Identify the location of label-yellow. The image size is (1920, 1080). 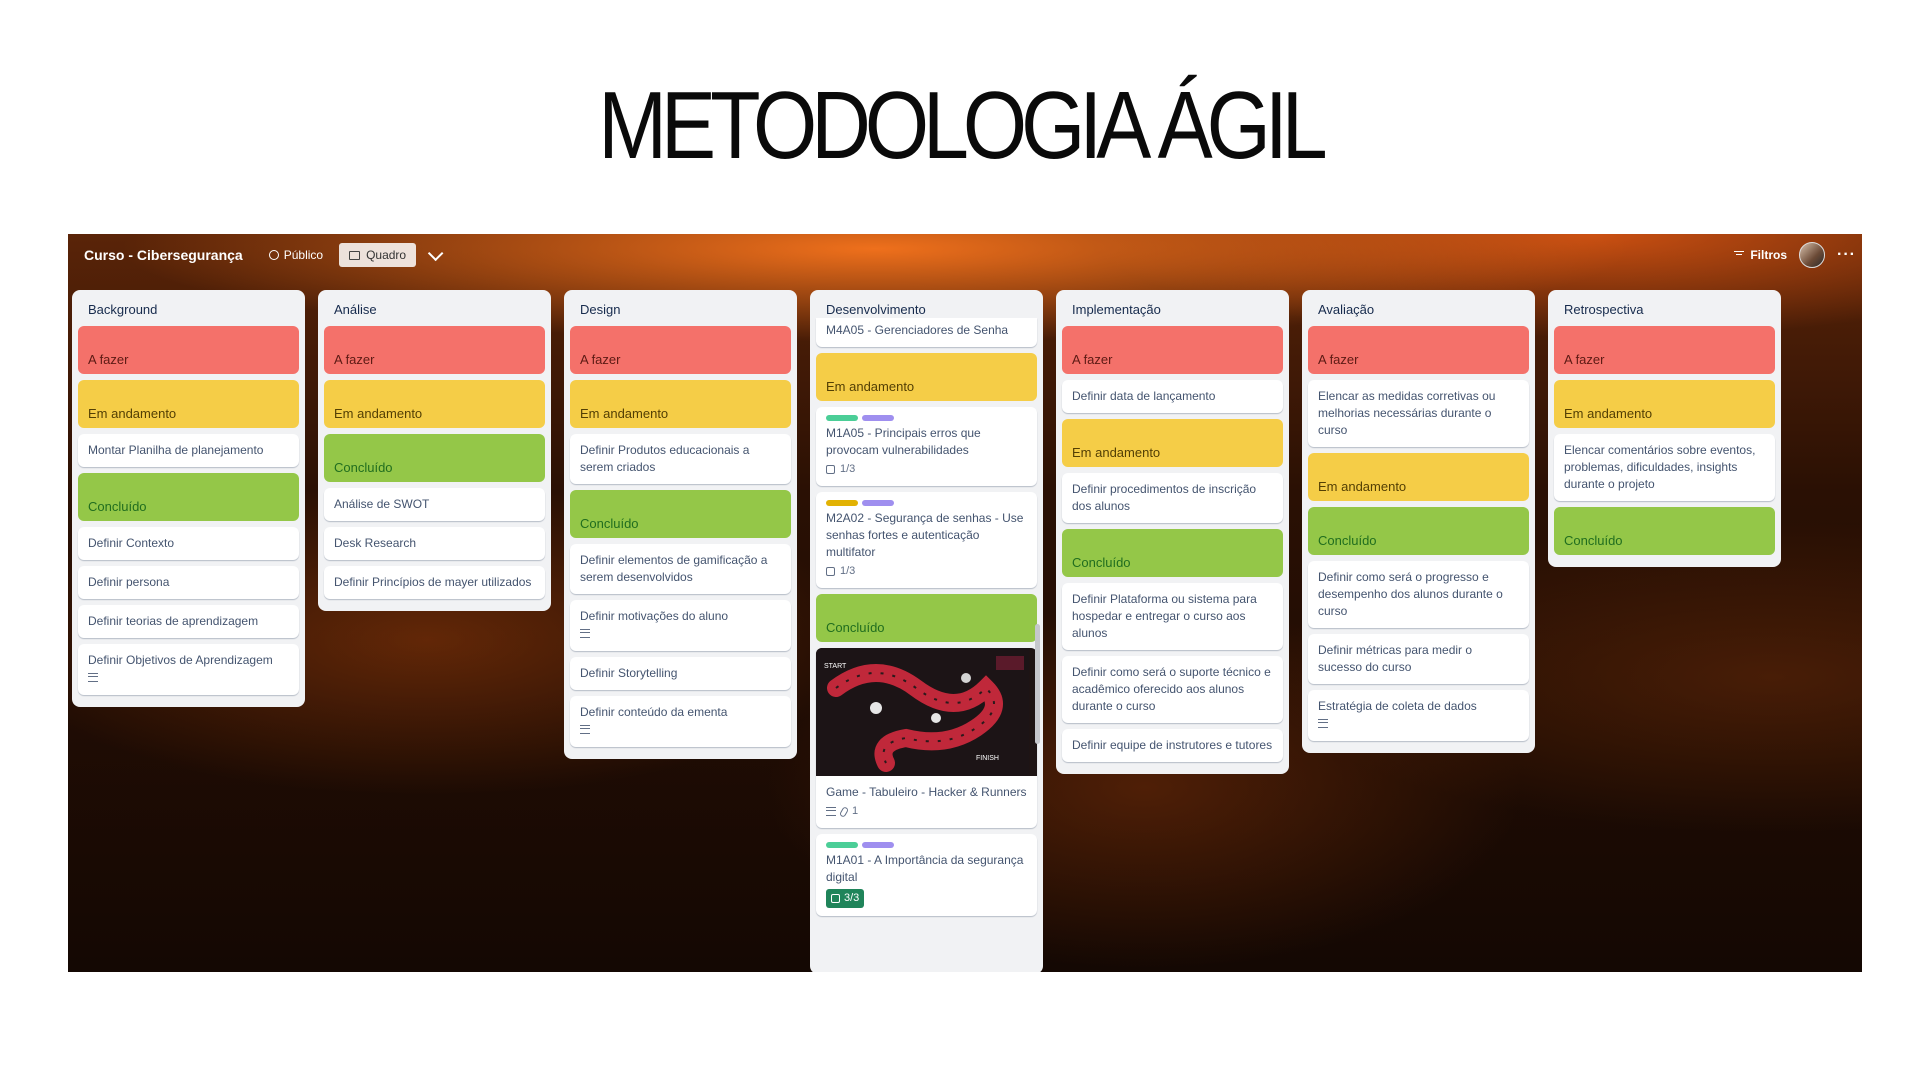
(842, 503).